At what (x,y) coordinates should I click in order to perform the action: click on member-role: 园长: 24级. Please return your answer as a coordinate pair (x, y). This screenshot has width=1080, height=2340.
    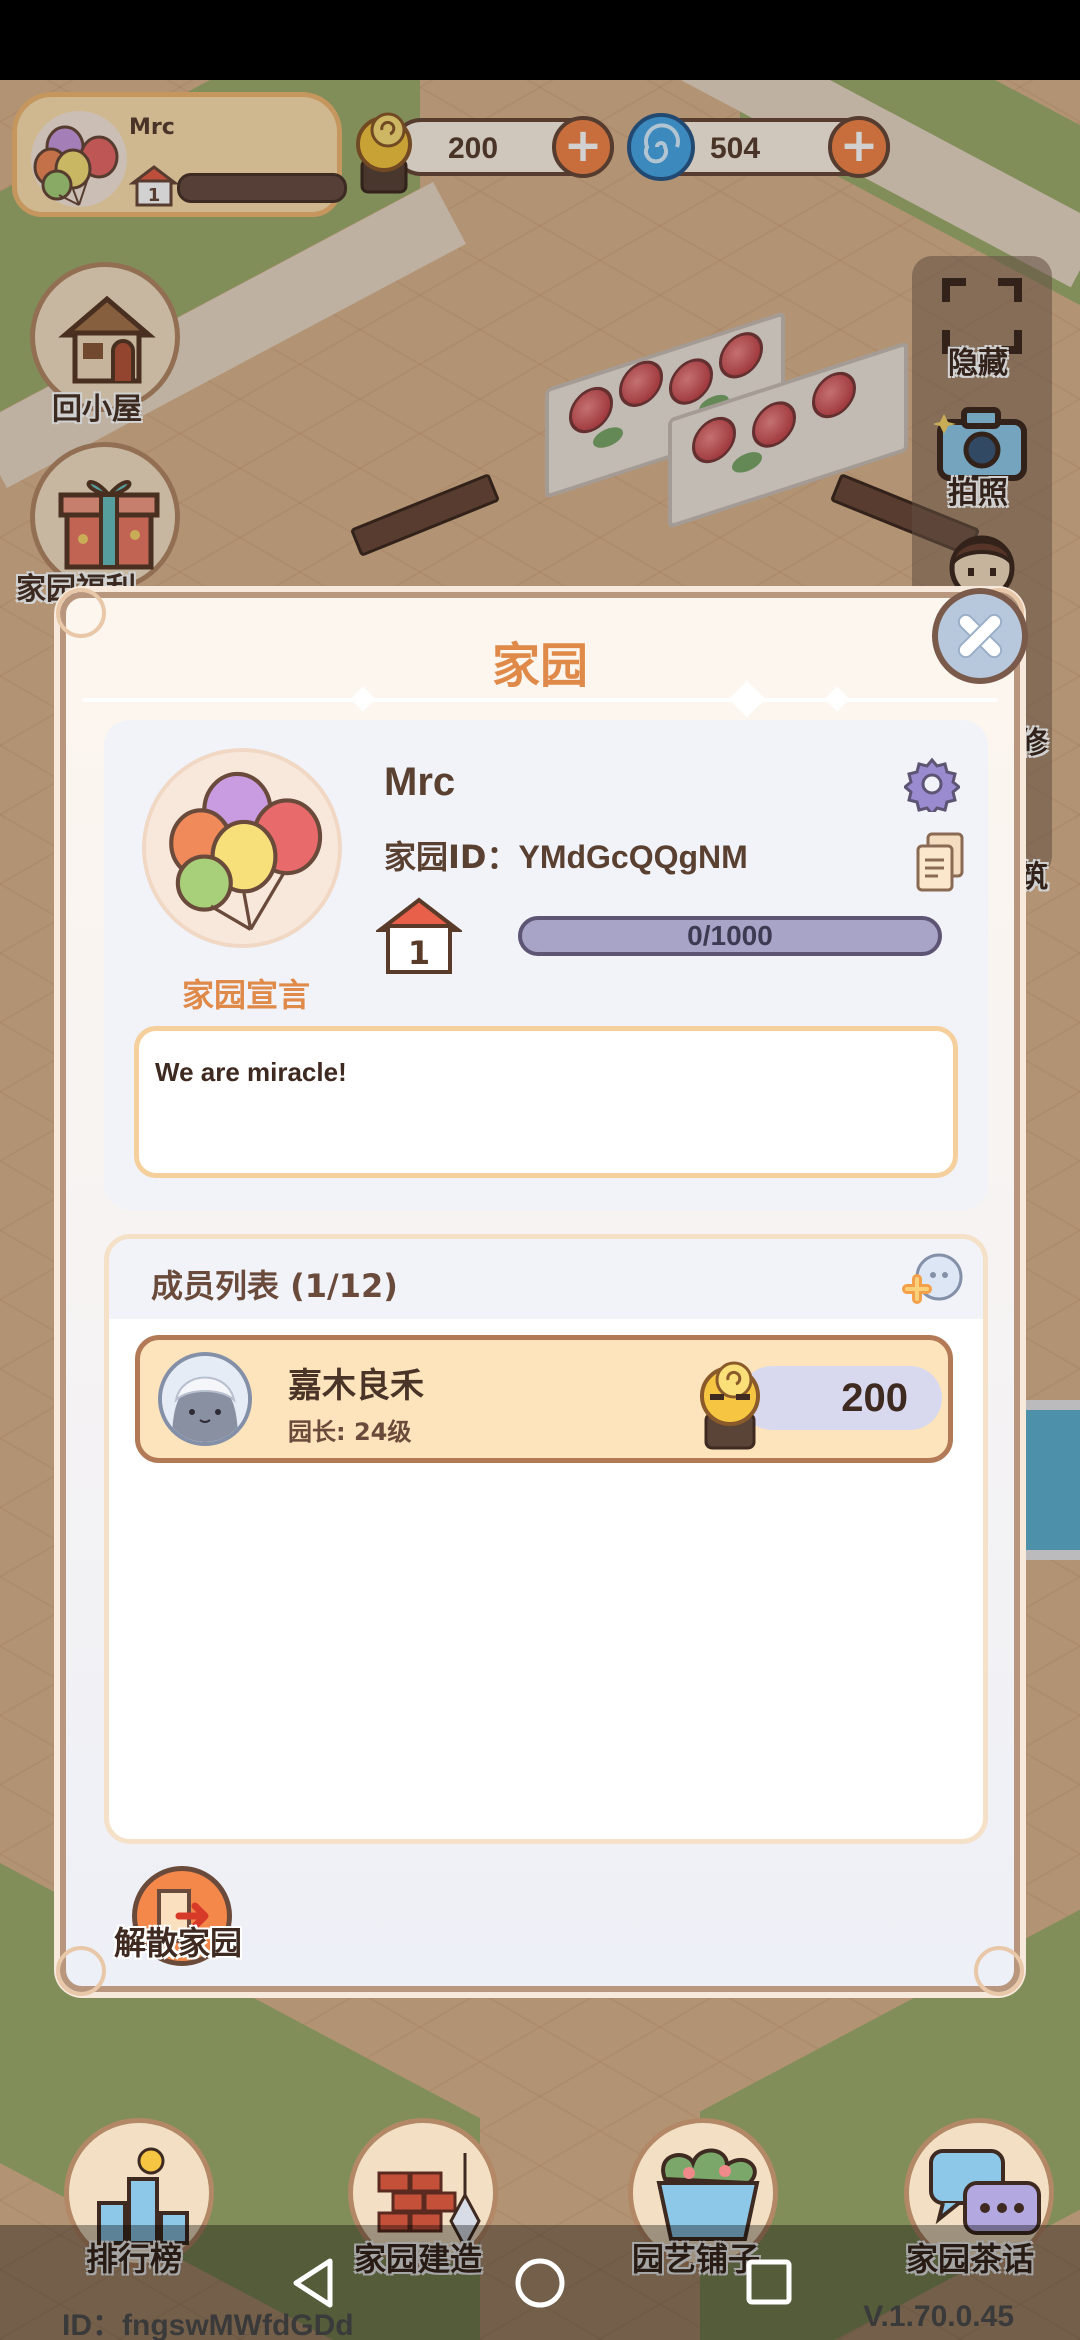
    Looking at the image, I should click on (350, 1432).